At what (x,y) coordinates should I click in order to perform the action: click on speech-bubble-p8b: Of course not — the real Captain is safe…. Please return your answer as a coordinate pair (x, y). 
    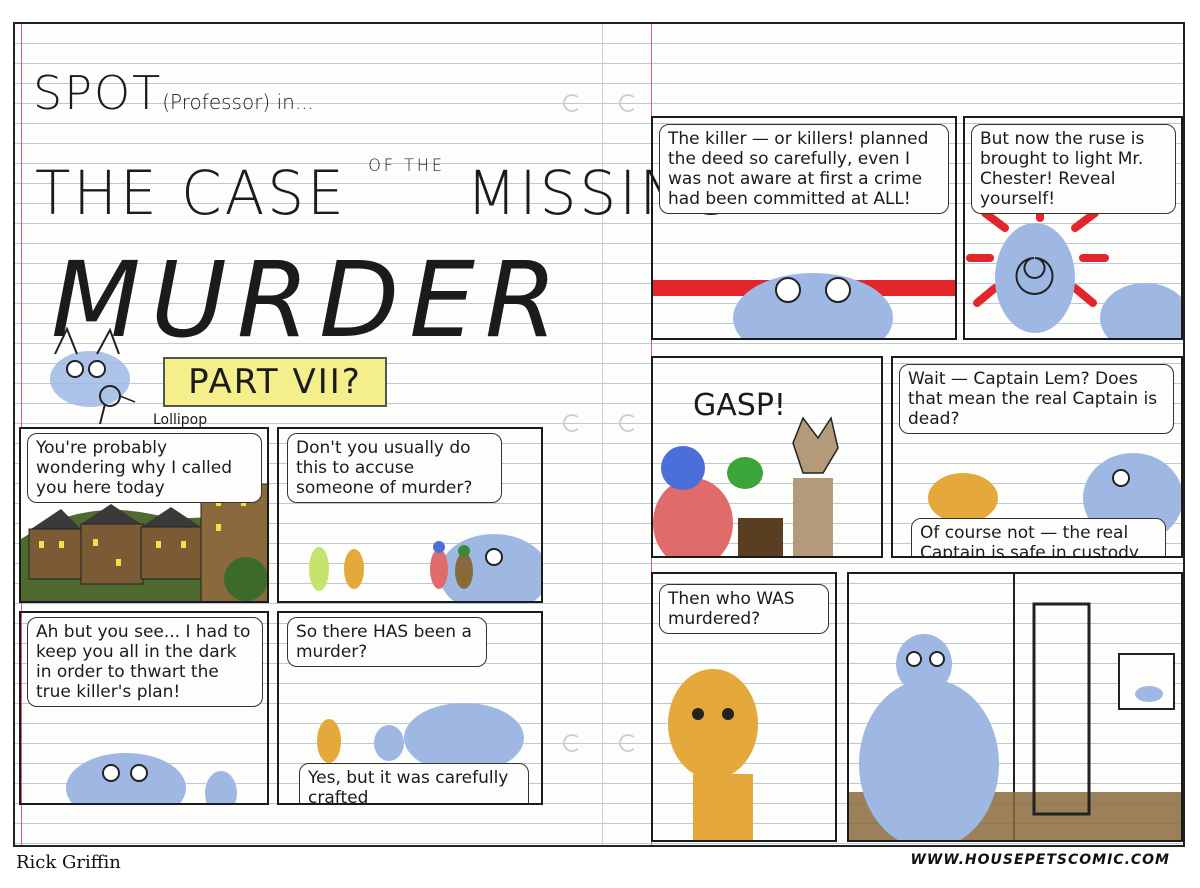
    Looking at the image, I should click on (1038, 537).